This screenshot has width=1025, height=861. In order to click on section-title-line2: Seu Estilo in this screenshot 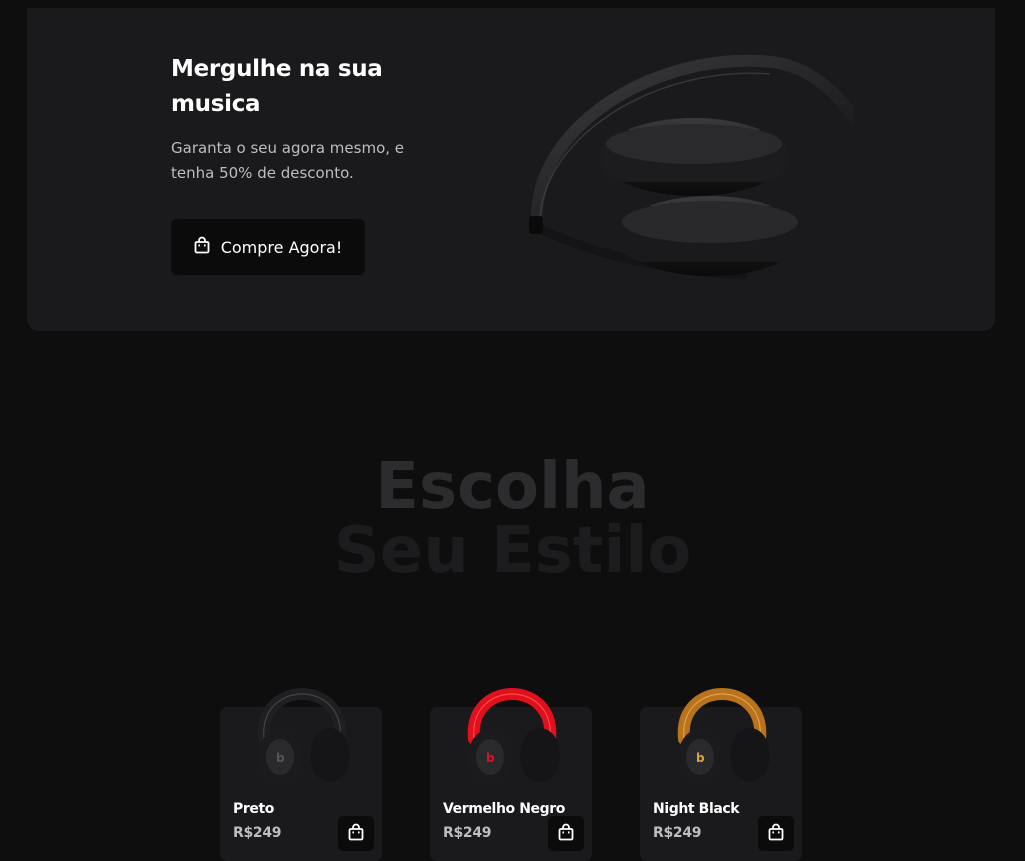, I will do `click(512, 551)`.